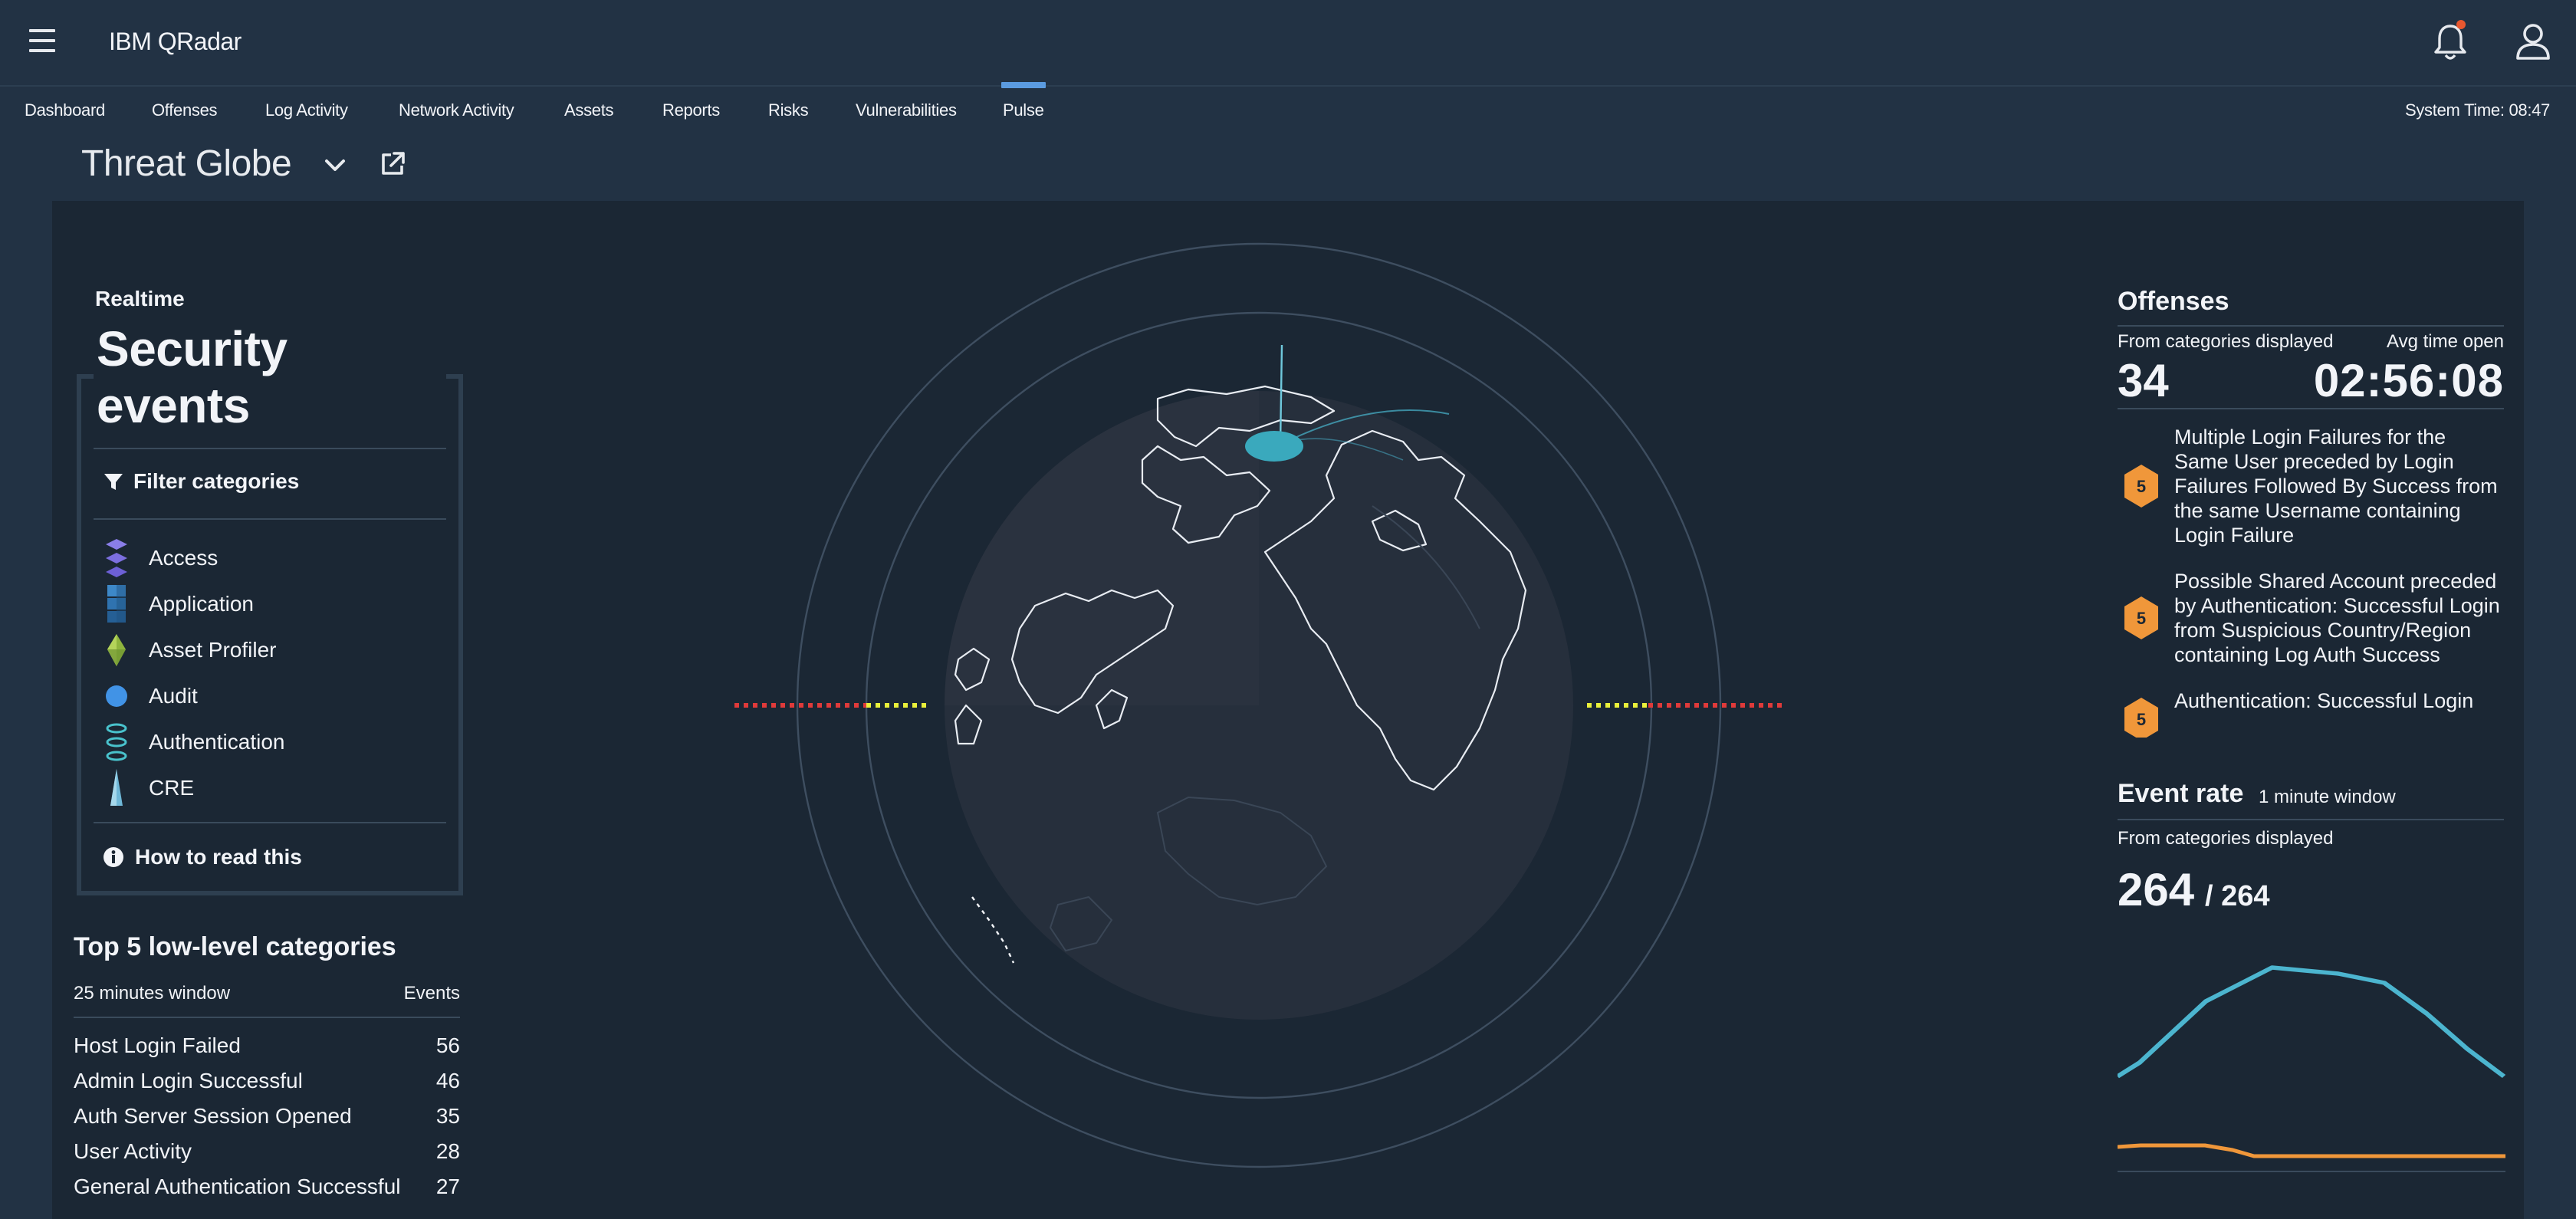  Describe the element at coordinates (140, 298) in the screenshot. I see `realtime-label: Realtime` at that location.